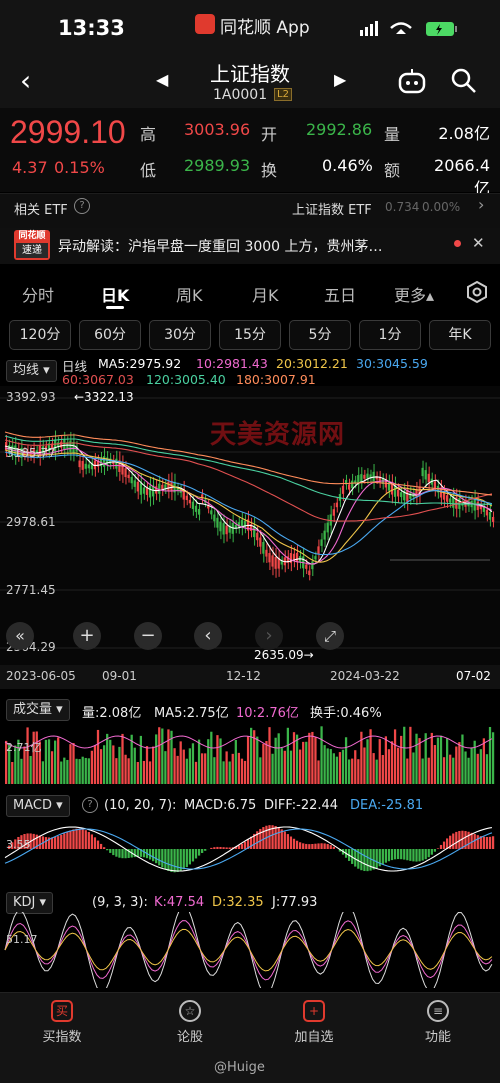 The width and height of the screenshot is (500, 1083). Describe the element at coordinates (24, 902) in the screenshot. I see `kdj-selector-label: KDJ` at that location.